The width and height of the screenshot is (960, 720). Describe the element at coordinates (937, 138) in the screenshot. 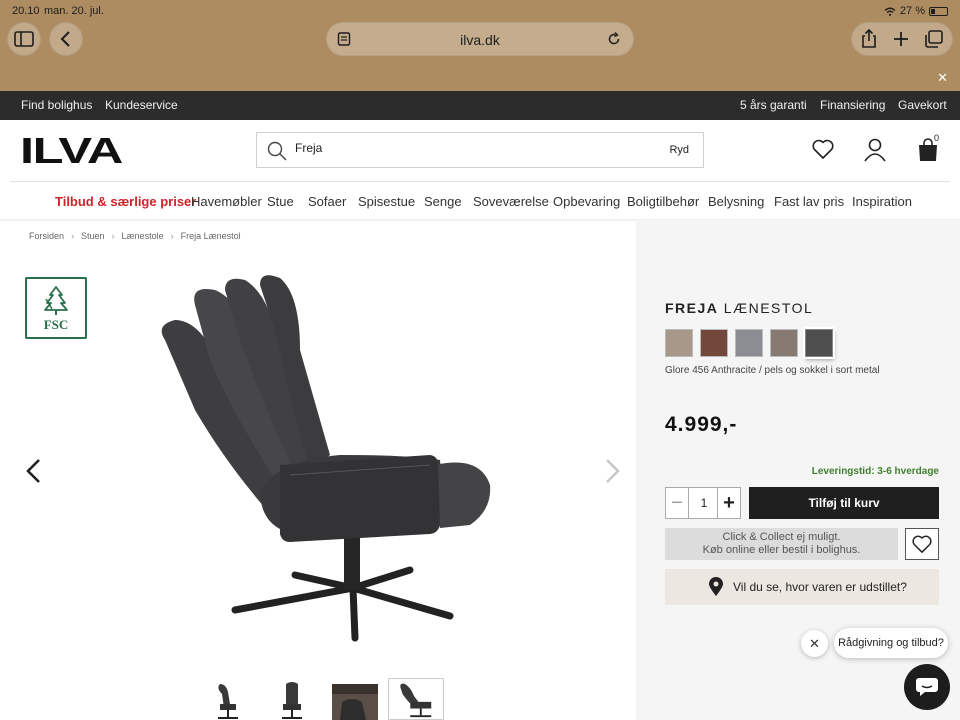

I see `cart-count: 0` at that location.